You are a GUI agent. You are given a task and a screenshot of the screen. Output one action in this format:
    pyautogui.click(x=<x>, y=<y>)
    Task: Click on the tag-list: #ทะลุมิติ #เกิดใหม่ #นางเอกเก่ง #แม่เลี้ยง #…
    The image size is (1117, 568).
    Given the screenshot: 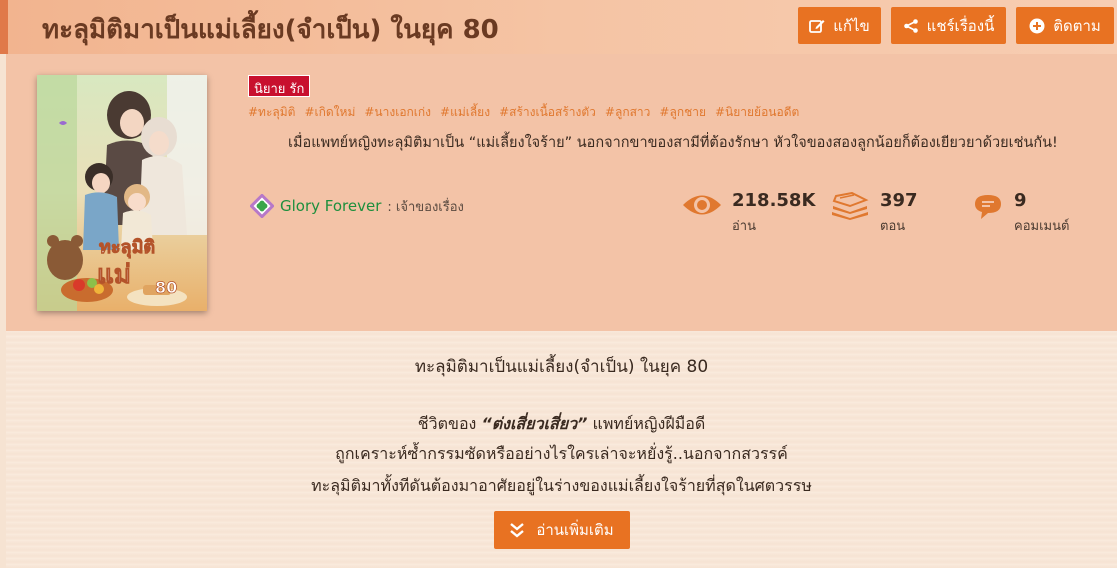 What is the action you would take?
    pyautogui.click(x=558, y=112)
    